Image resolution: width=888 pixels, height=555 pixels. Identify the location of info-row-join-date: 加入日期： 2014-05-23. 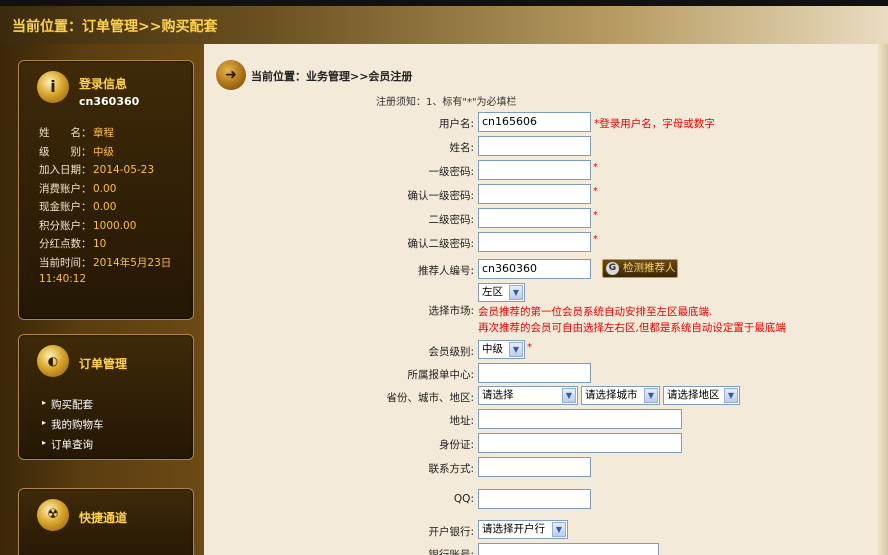
(97, 170).